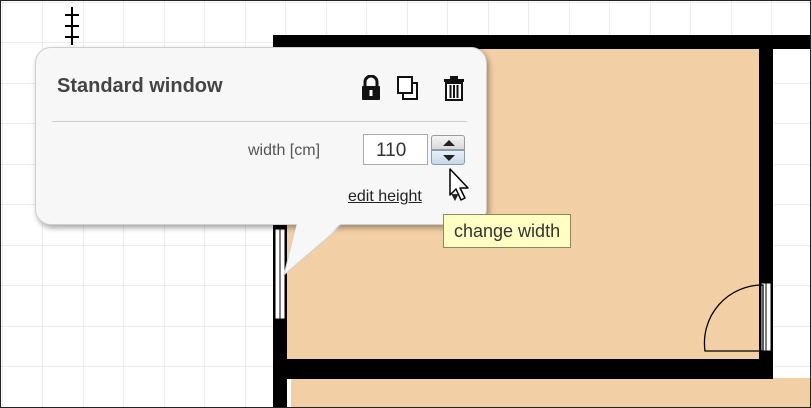  What do you see at coordinates (284, 150) in the screenshot?
I see `width-label: width [cm]` at bounding box center [284, 150].